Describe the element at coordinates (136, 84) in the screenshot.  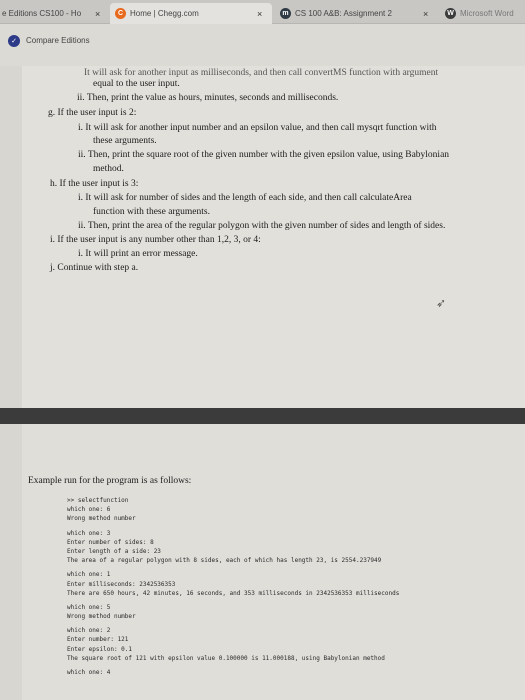
I see `doc-line: equal to the user input.` at that location.